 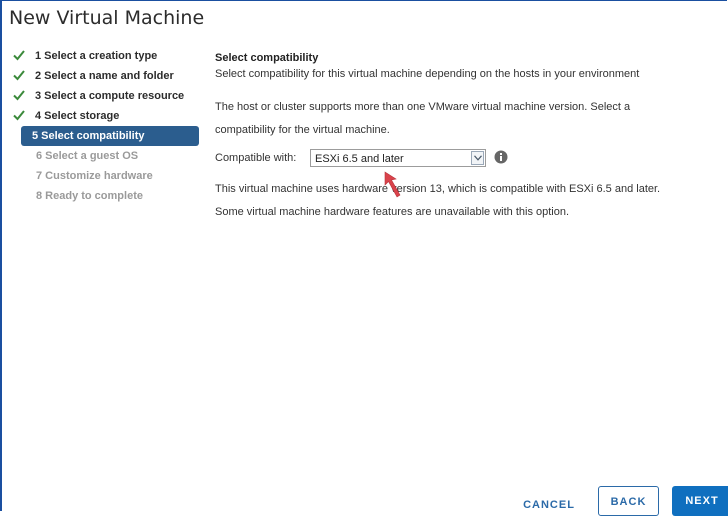 I want to click on compatibility-row: Compatible with: ESXi 6.5 and later, so click(x=467, y=158).